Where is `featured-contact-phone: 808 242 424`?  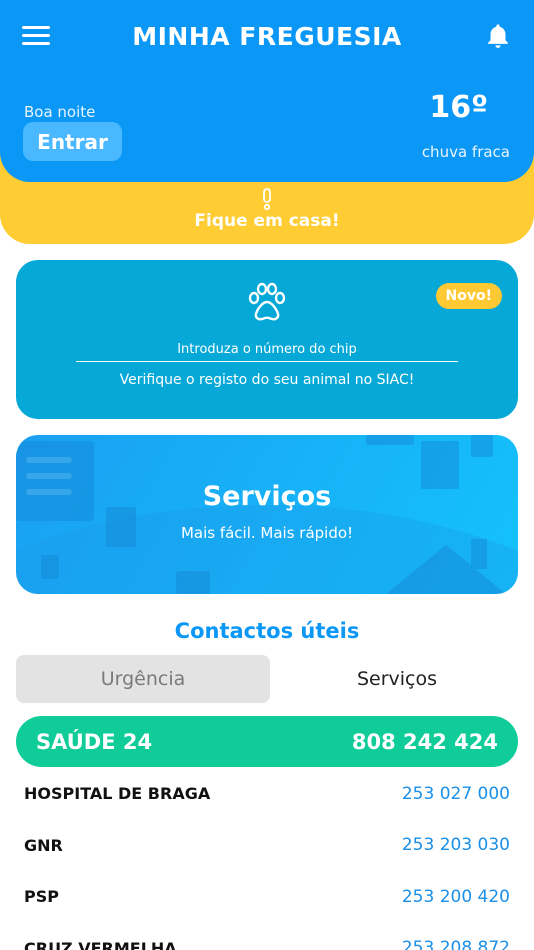
featured-contact-phone: 808 242 424 is located at coordinates (424, 741).